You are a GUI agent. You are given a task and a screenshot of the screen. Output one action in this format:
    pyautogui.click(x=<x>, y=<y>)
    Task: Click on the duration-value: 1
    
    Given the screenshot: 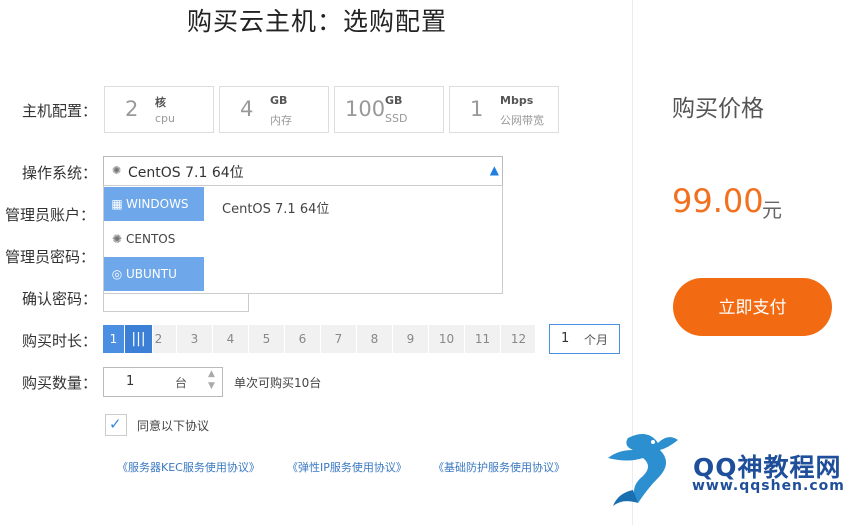 What is the action you would take?
    pyautogui.click(x=565, y=338)
    